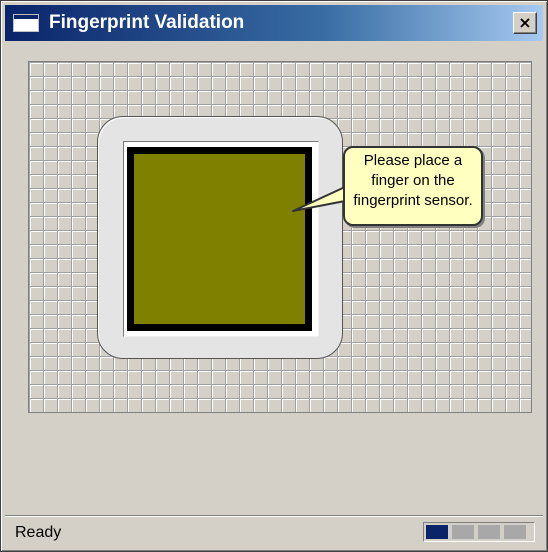 This screenshot has height=552, width=548. Describe the element at coordinates (219, 239) in the screenshot. I see `fingerprint-sensor-pad` at that location.